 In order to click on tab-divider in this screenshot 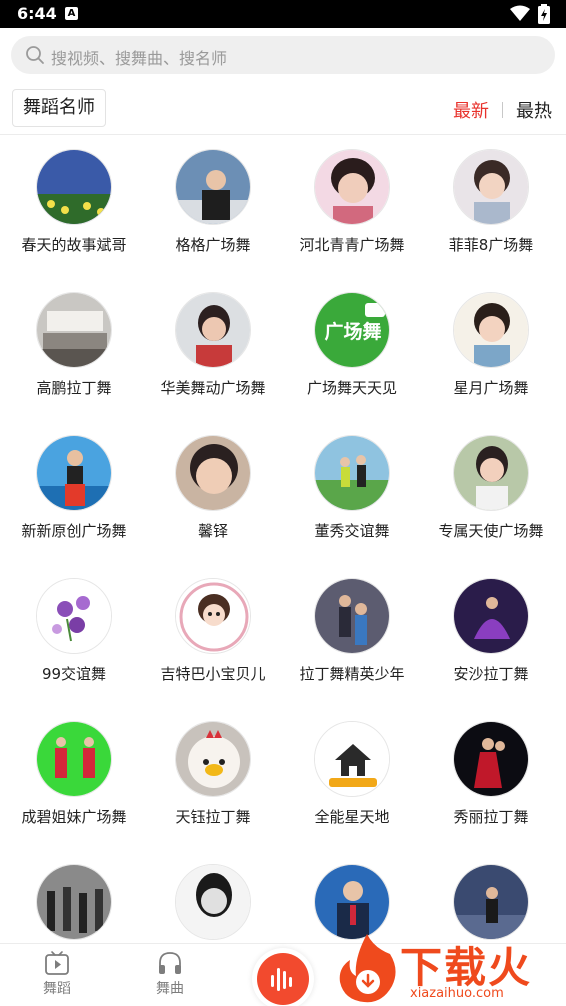, I will do `click(502, 110)`.